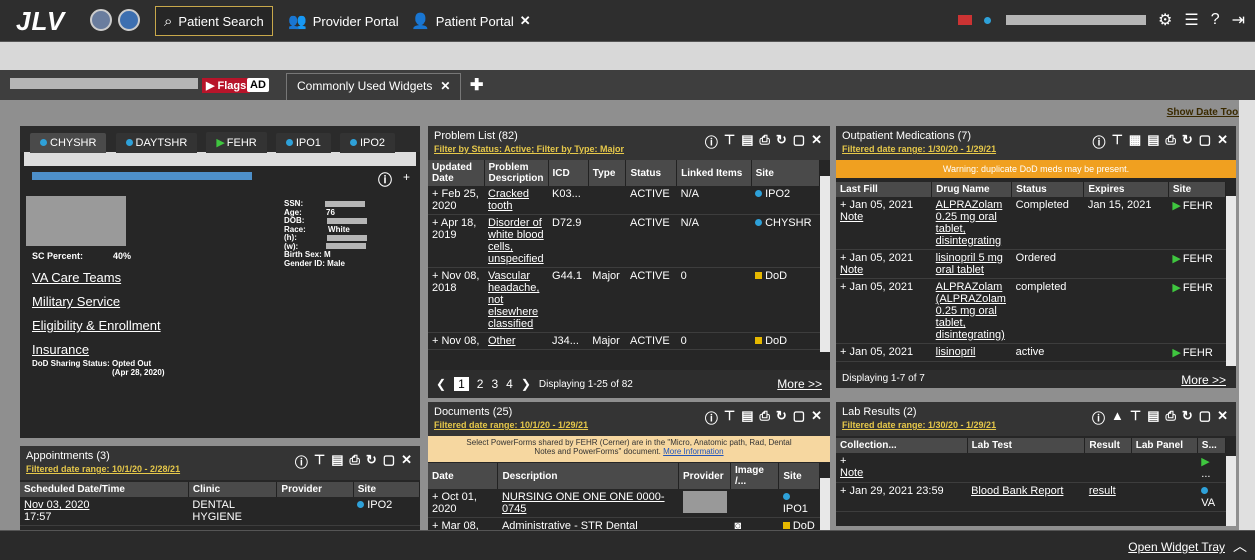 Image resolution: width=1255 pixels, height=560 pixels. Describe the element at coordinates (258, 85) in the screenshot. I see `advance-directive-badge: AD` at that location.